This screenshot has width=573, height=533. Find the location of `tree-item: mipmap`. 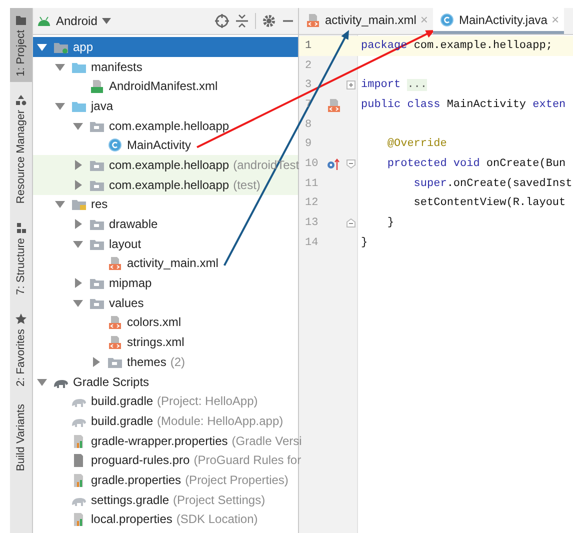

tree-item: mipmap is located at coordinates (165, 283).